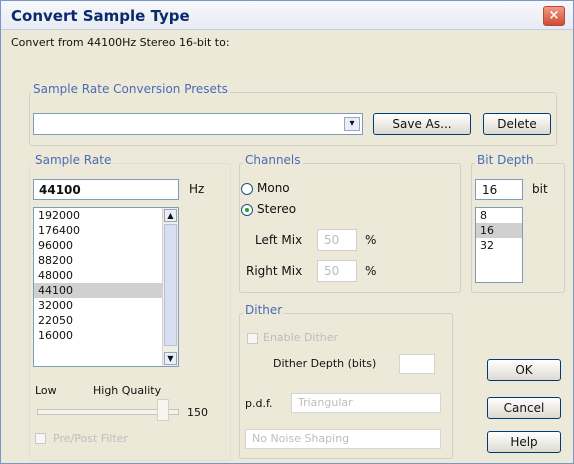 The width and height of the screenshot is (574, 464). What do you see at coordinates (106, 290) in the screenshot?
I see `list-item: 44100` at bounding box center [106, 290].